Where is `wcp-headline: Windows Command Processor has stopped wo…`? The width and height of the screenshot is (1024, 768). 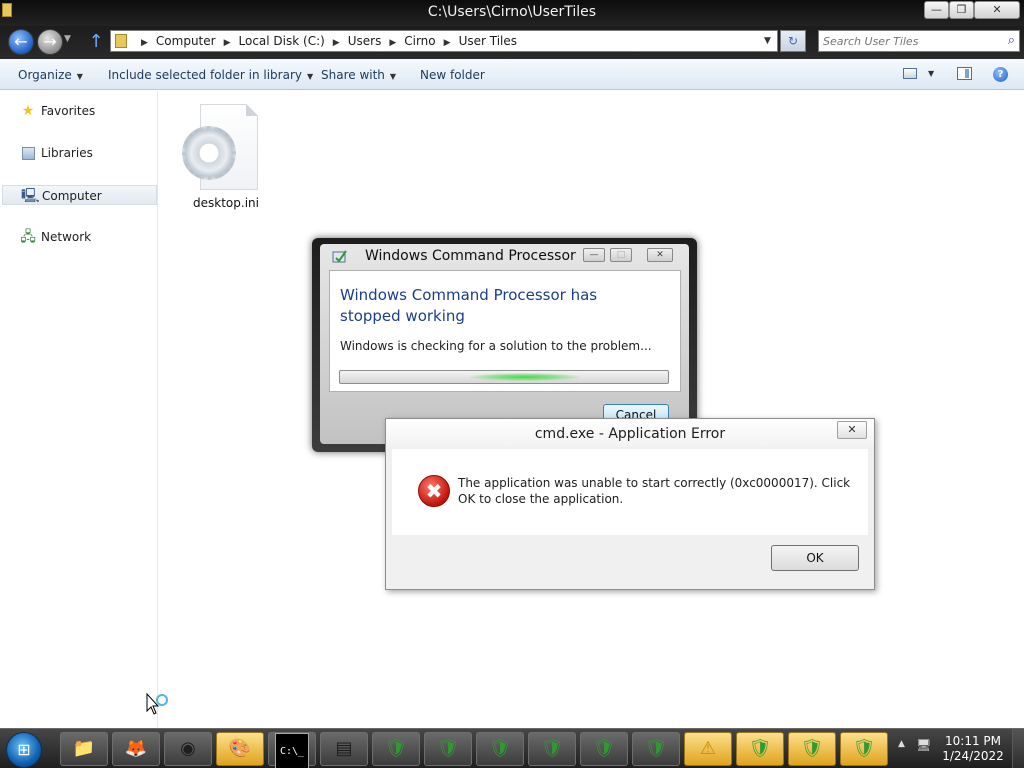 wcp-headline: Windows Command Processor has stopped wo… is located at coordinates (469, 305).